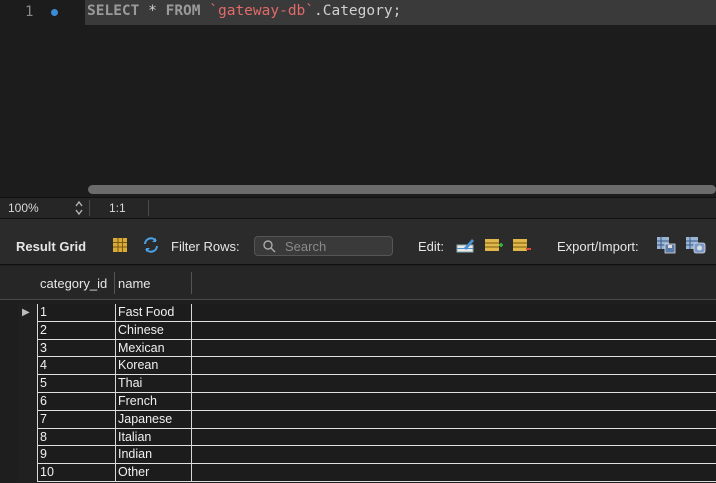  Describe the element at coordinates (262, 11) in the screenshot. I see `schema-name: `gateway-db`` at that location.